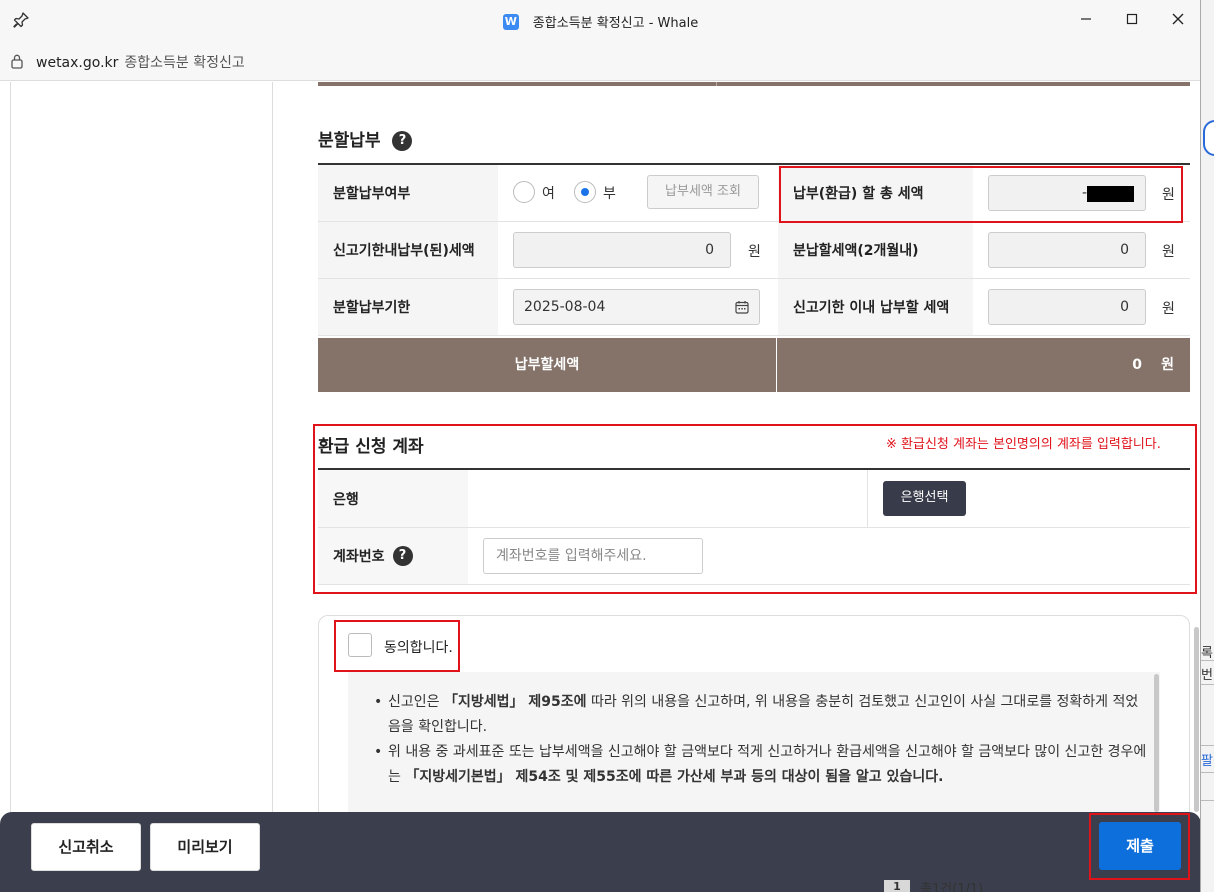 The height and width of the screenshot is (892, 1214). Describe the element at coordinates (609, 194) in the screenshot. I see `radio-no-label: 부` at that location.